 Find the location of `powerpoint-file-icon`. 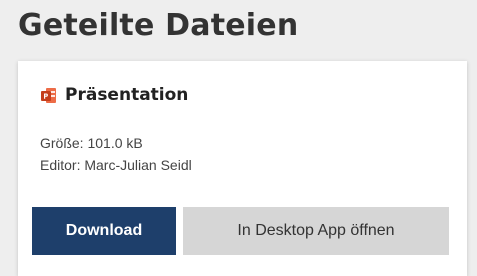

powerpoint-file-icon is located at coordinates (48, 95).